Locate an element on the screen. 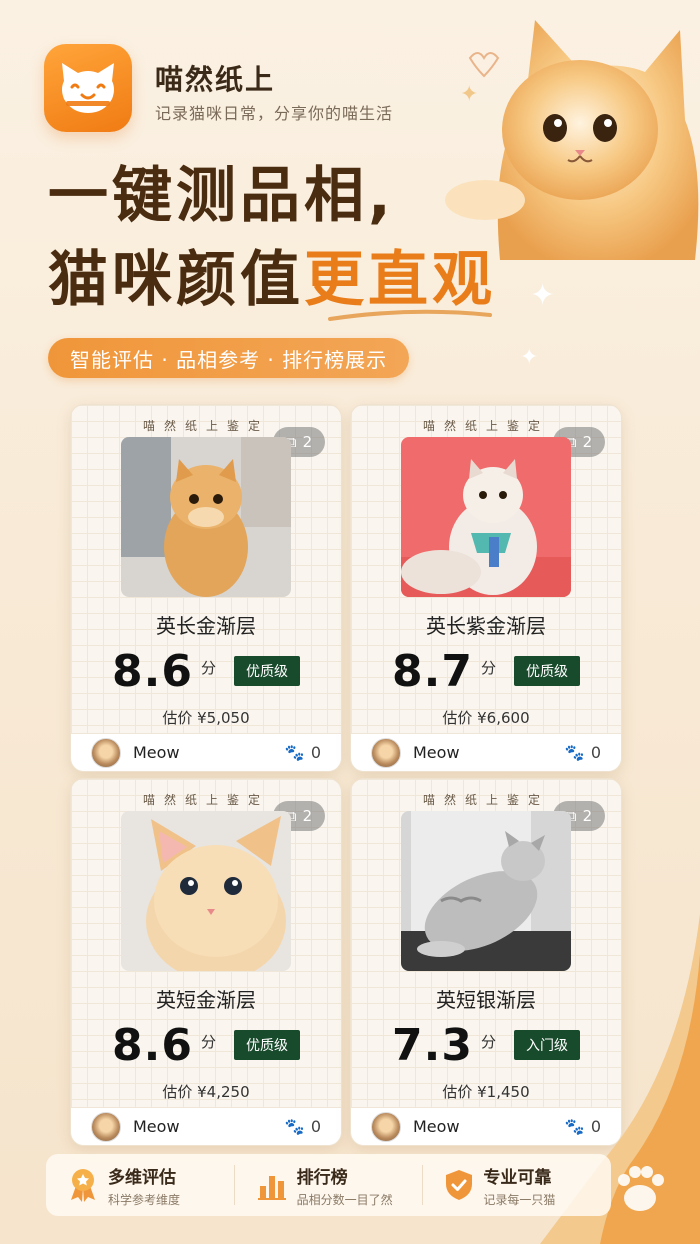  breed-name: 英长紫金渐层 is located at coordinates (486, 626).